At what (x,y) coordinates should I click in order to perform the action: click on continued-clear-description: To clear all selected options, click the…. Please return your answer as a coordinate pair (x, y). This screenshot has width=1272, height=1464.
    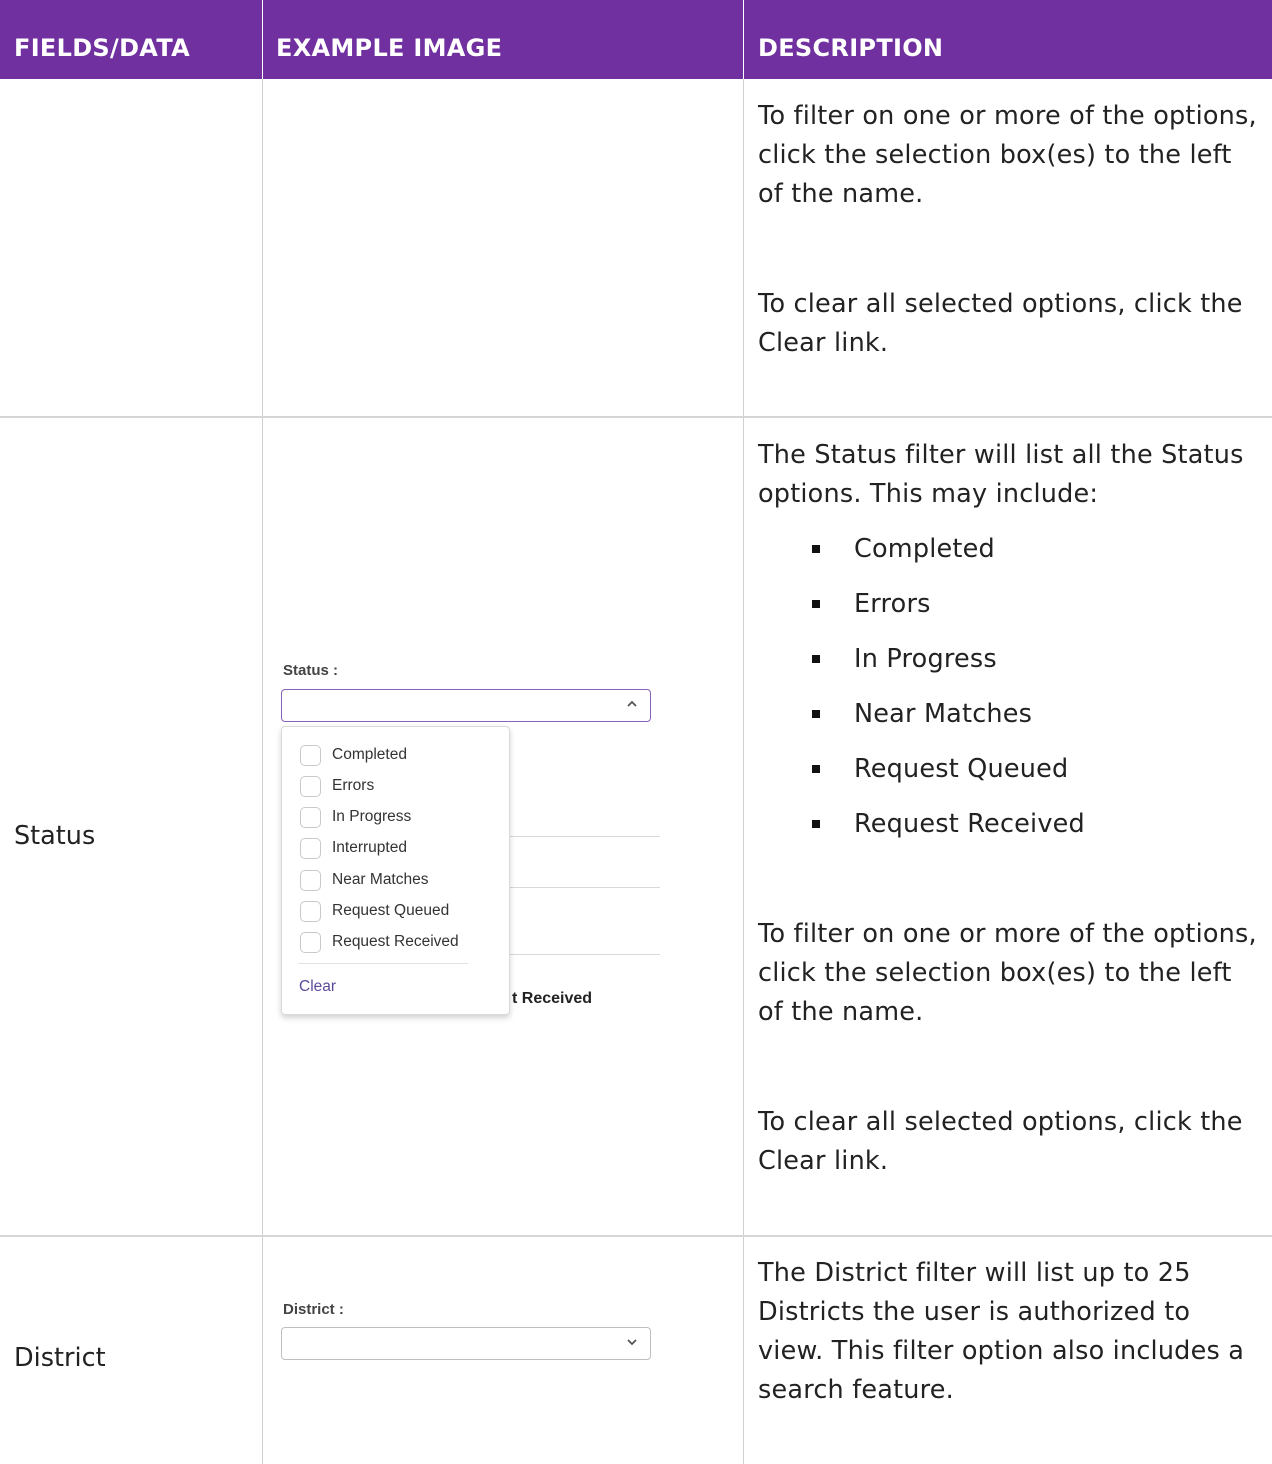
    Looking at the image, I should click on (1000, 323).